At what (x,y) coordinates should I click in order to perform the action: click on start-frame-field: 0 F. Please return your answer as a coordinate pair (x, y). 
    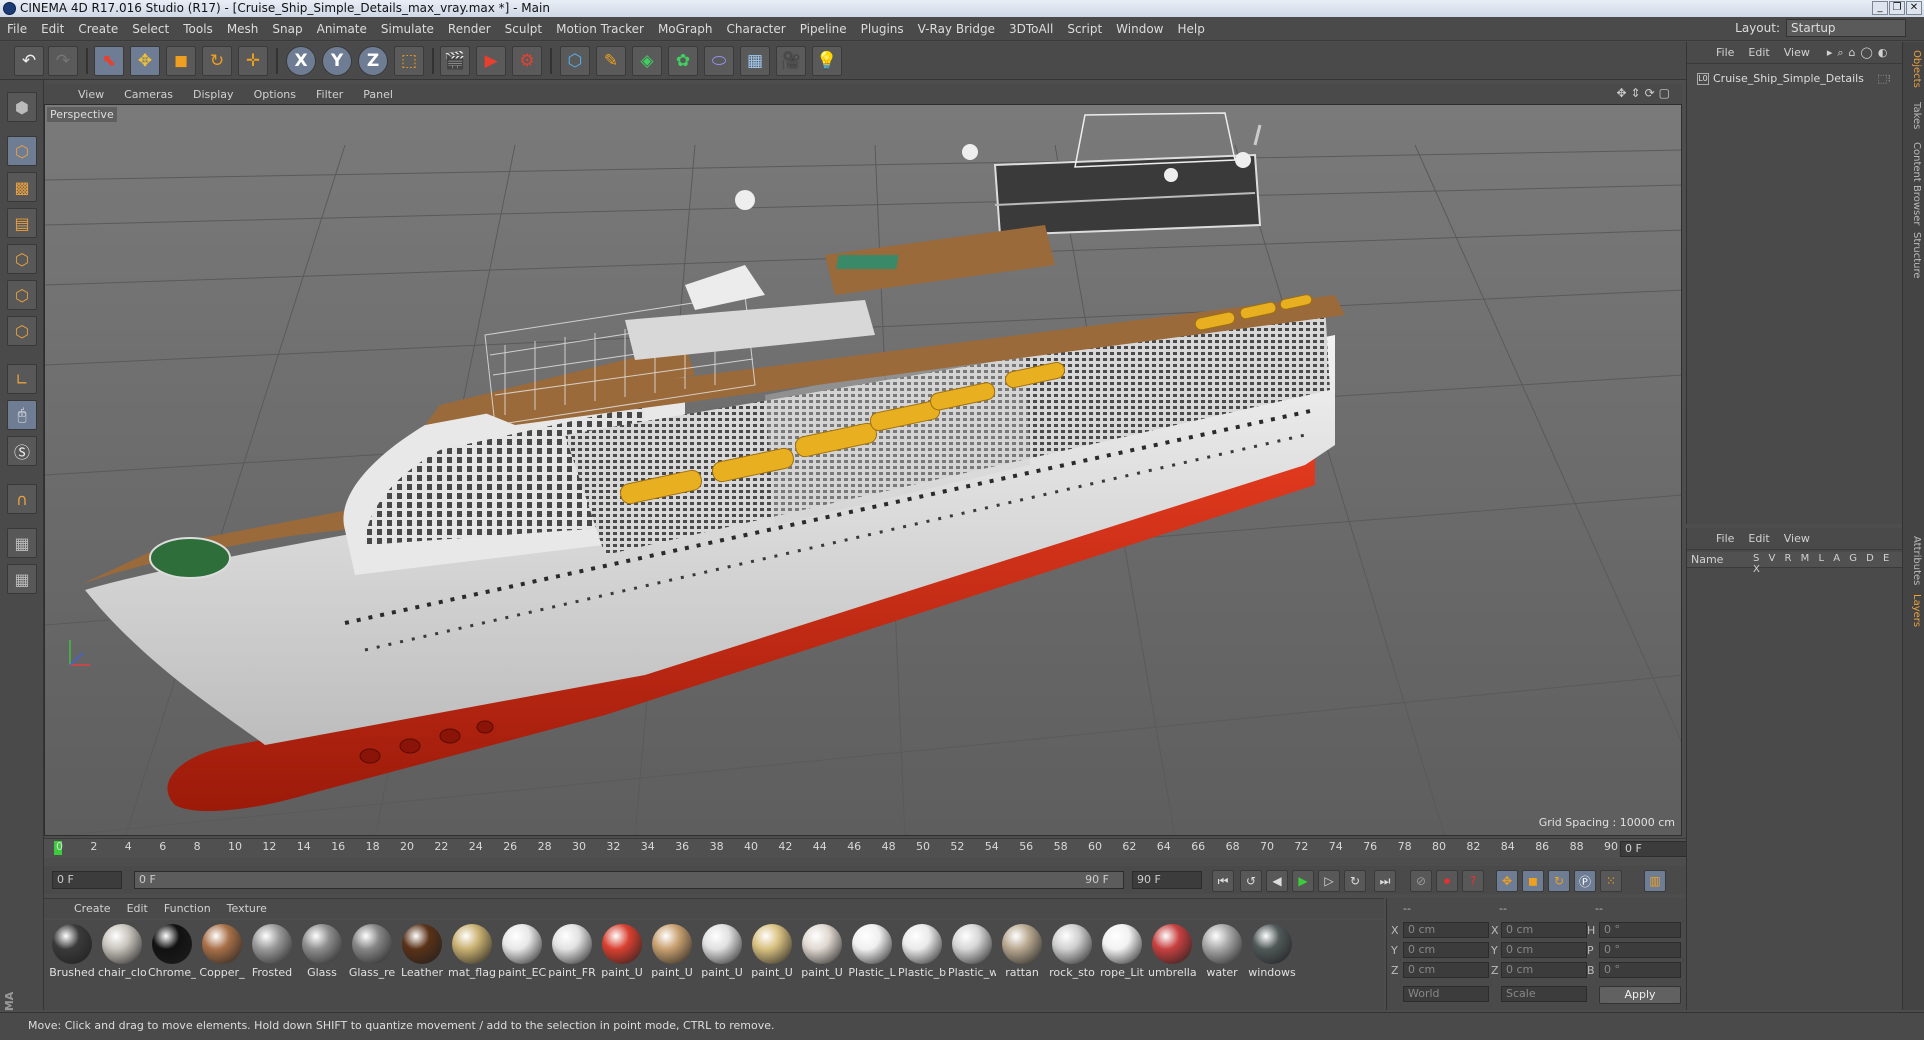
    Looking at the image, I should click on (87, 880).